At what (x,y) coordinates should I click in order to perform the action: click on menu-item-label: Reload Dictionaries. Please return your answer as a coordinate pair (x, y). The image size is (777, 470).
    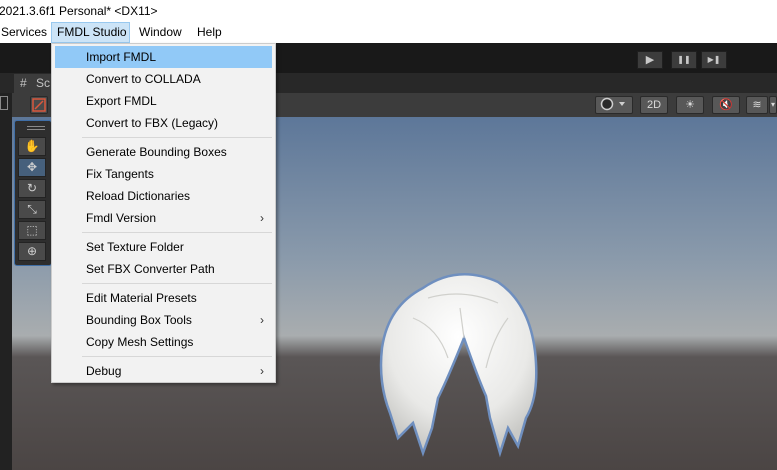
    Looking at the image, I should click on (138, 196).